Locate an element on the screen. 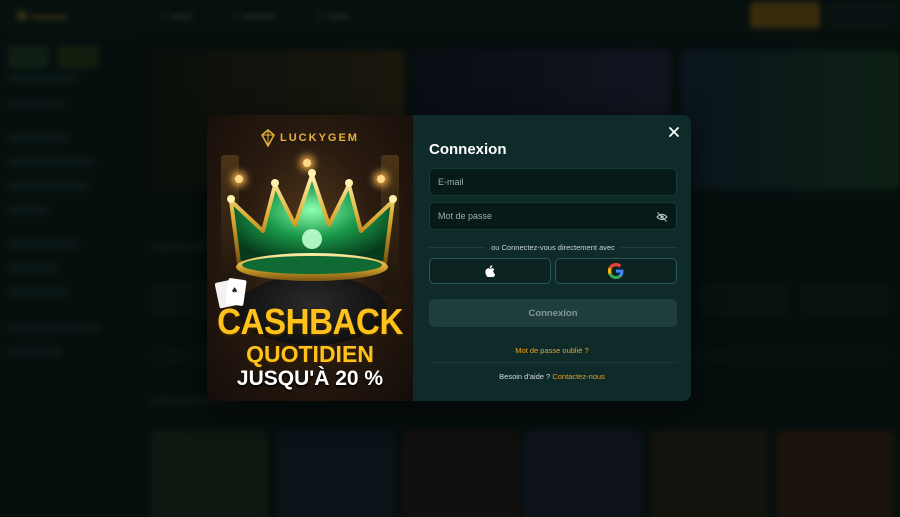 The height and width of the screenshot is (517, 900). email-field-wrapper is located at coordinates (553, 182).